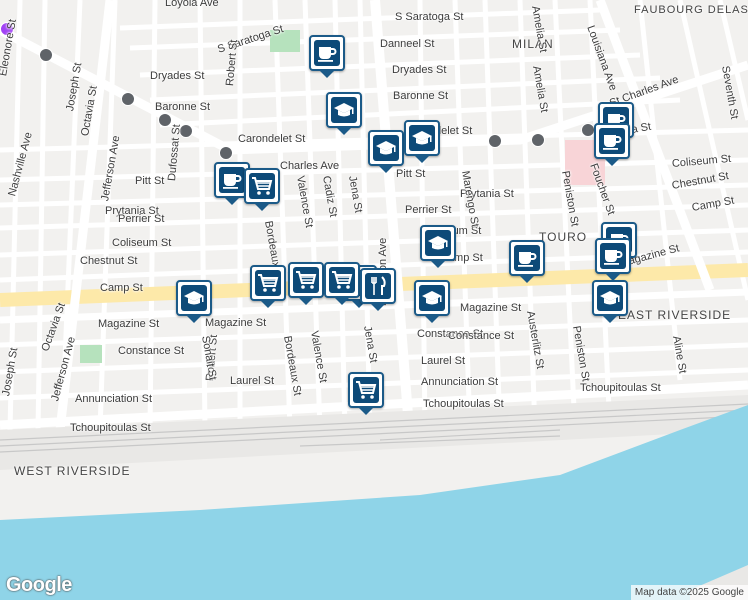 This screenshot has width=748, height=600. Describe the element at coordinates (563, 237) in the screenshot. I see `area-label-touro: TOURO` at that location.